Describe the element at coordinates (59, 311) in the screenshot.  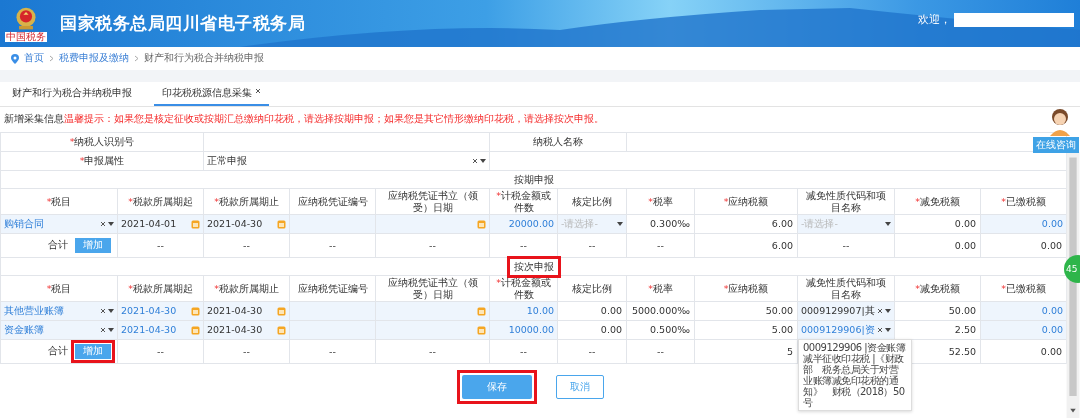
I see `taxable-item-select: 其他营业账簿` at that location.